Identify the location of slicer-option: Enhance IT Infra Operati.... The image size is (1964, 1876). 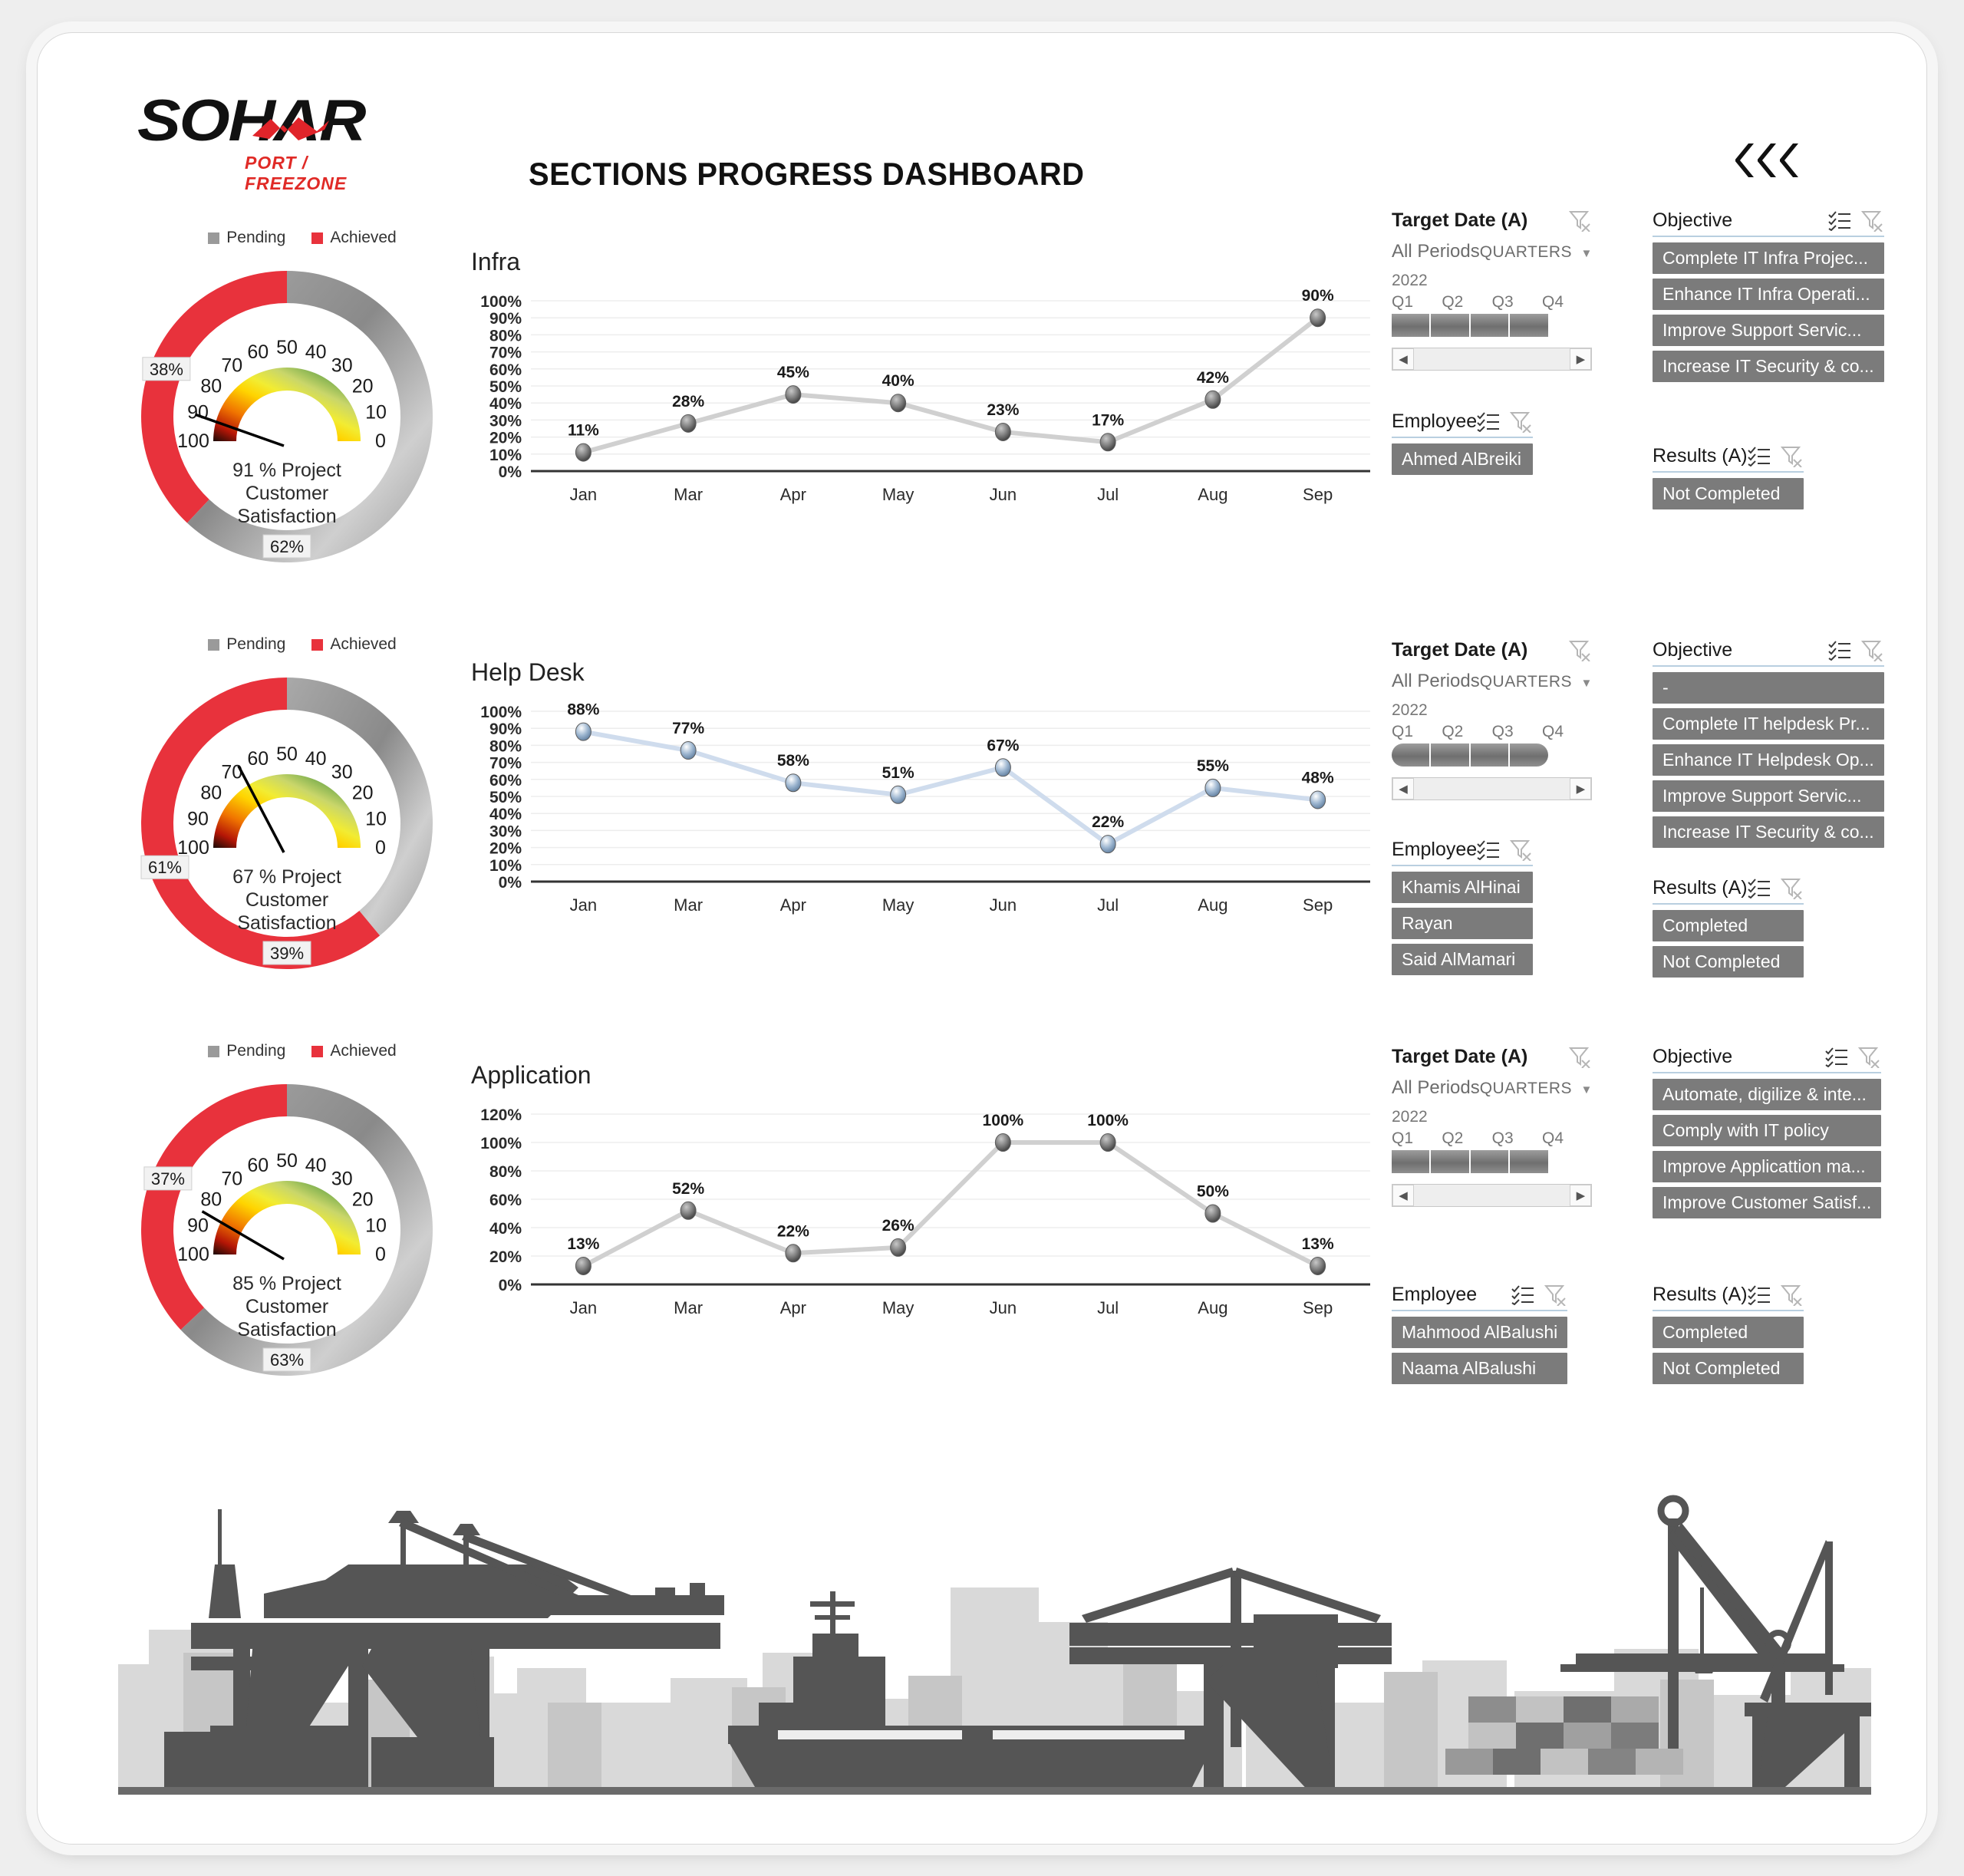
(1768, 294).